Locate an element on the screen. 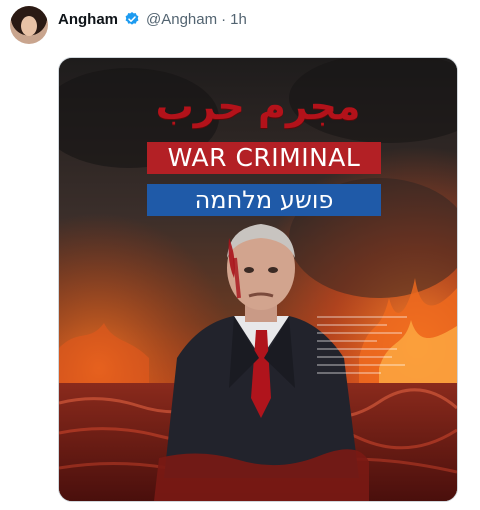  arabic-title: مجرم حرب is located at coordinates (258, 106).